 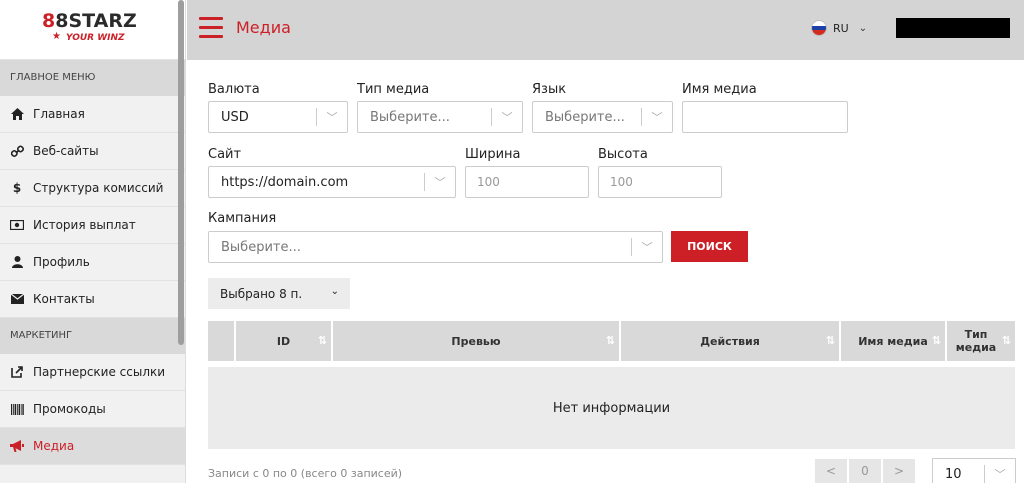 What do you see at coordinates (488, 182) in the screenshot?
I see `width-placeholder: 100` at bounding box center [488, 182].